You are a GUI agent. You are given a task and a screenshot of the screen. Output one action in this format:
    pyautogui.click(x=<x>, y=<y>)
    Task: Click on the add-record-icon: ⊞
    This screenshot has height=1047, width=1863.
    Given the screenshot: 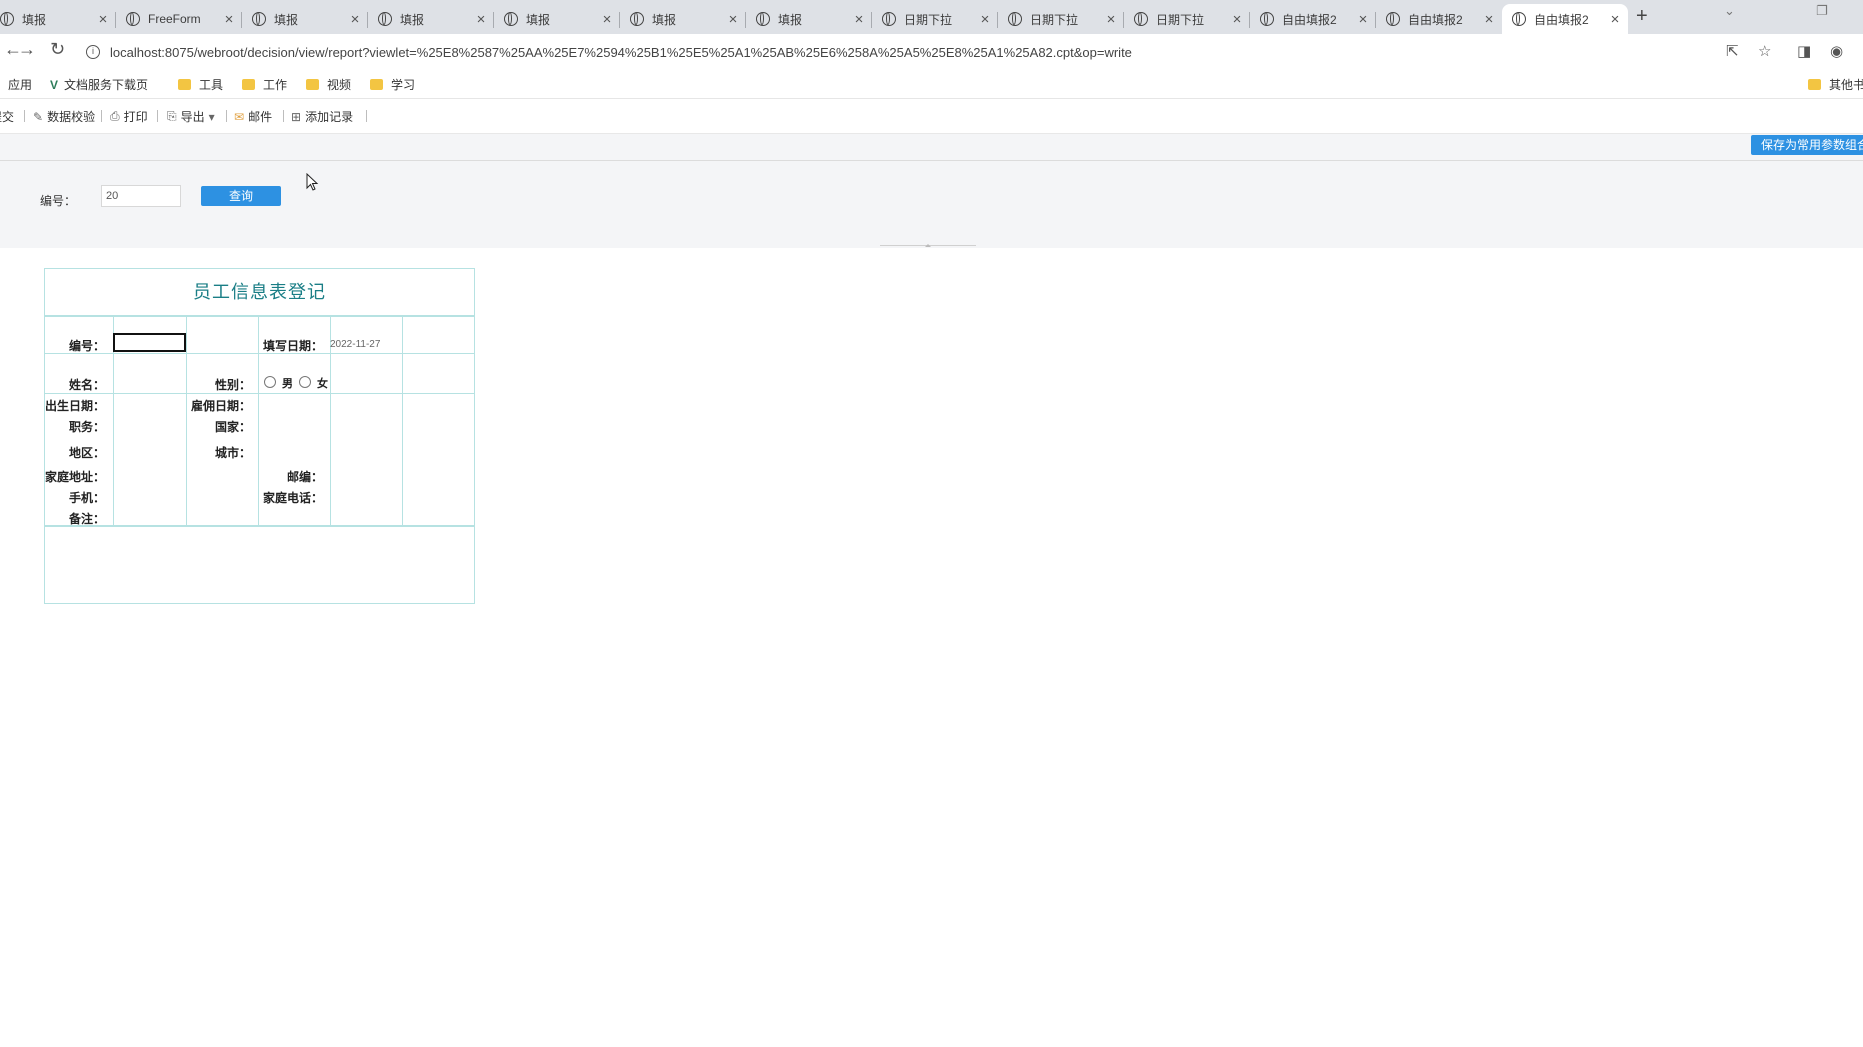 What is the action you would take?
    pyautogui.click(x=296, y=116)
    